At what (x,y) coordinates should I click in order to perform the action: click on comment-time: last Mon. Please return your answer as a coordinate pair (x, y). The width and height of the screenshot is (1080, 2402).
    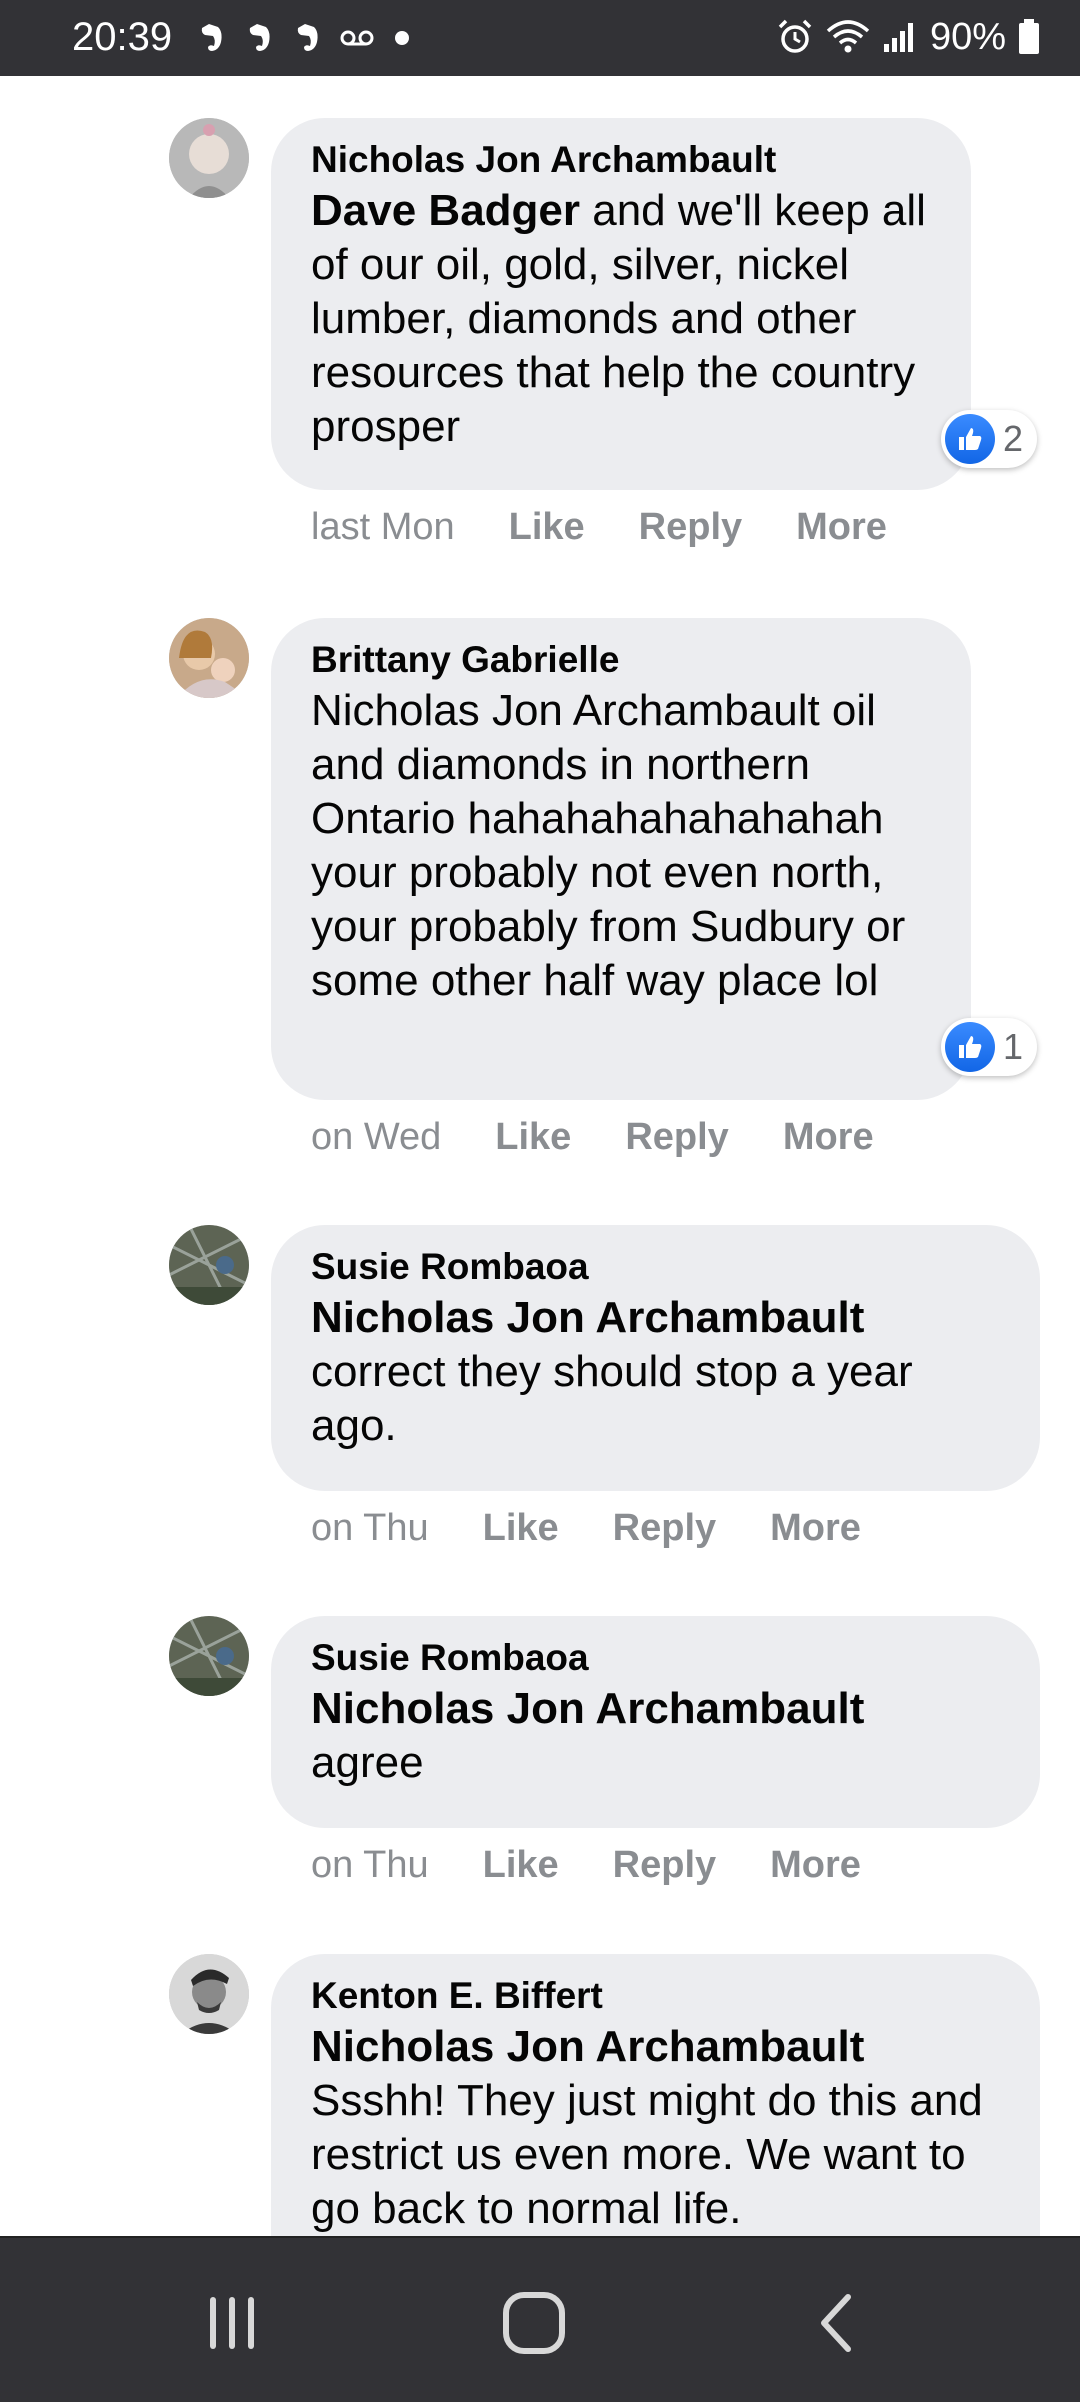
    Looking at the image, I should click on (383, 527).